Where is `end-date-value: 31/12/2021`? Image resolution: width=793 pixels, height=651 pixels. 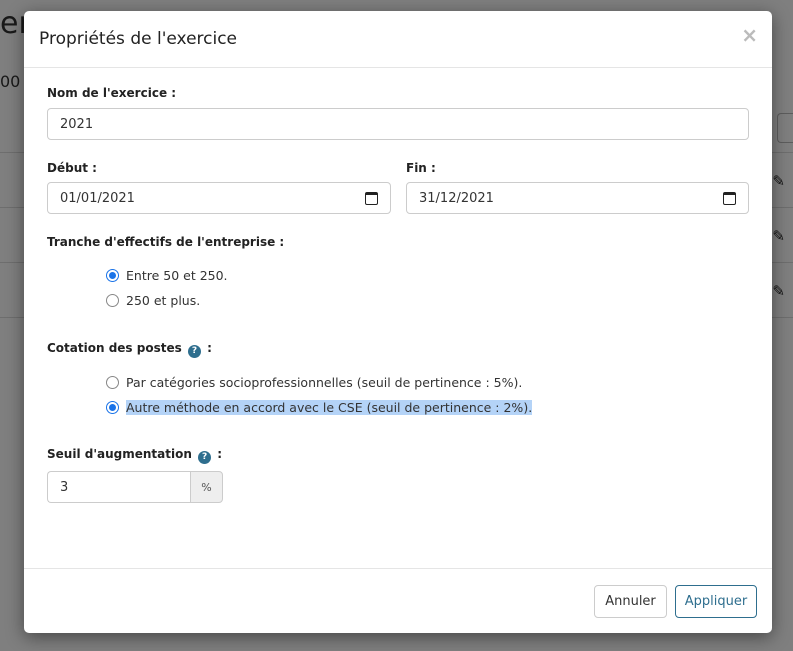
end-date-value: 31/12/2021 is located at coordinates (456, 198).